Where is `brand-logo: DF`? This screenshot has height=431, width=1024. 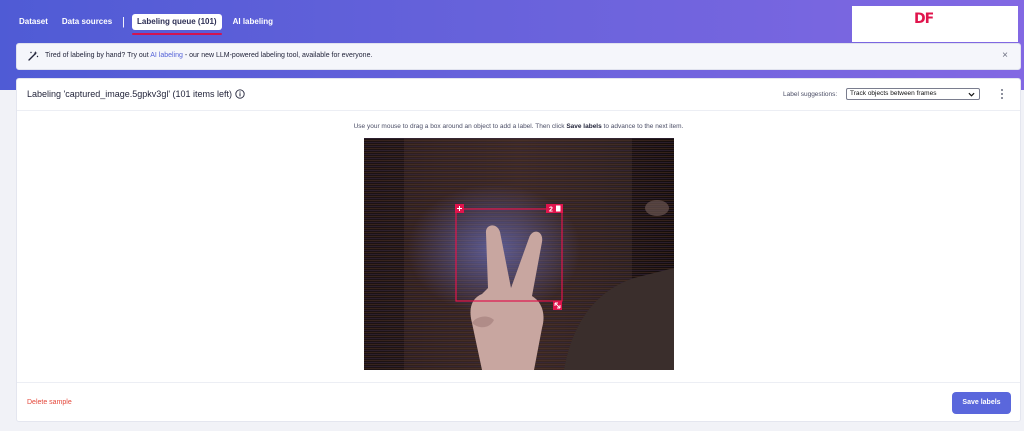 brand-logo: DF is located at coordinates (924, 19).